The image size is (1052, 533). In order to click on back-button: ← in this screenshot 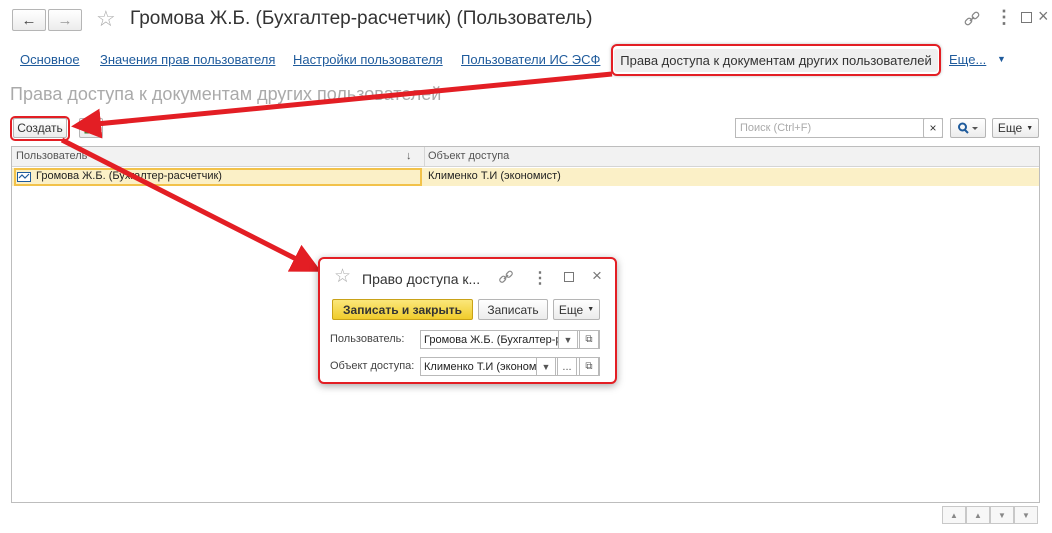, I will do `click(29, 20)`.